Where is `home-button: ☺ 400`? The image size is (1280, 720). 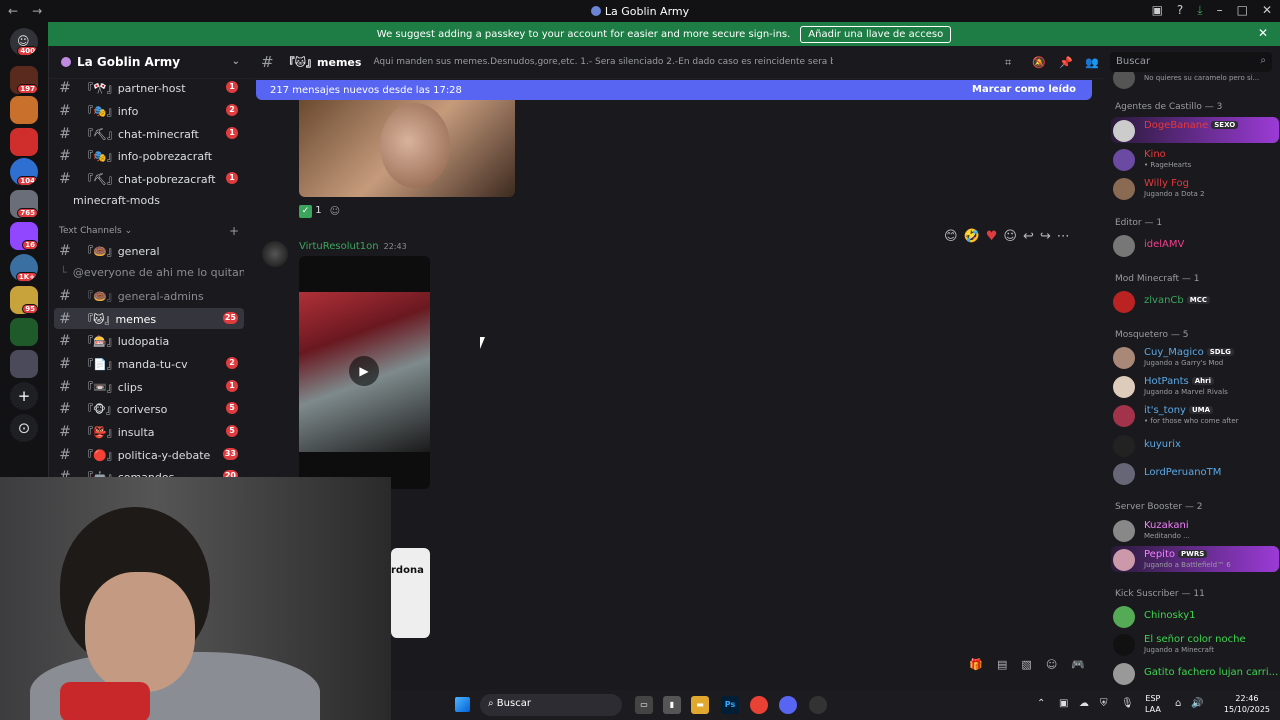
home-button: ☺ 400 is located at coordinates (24, 42).